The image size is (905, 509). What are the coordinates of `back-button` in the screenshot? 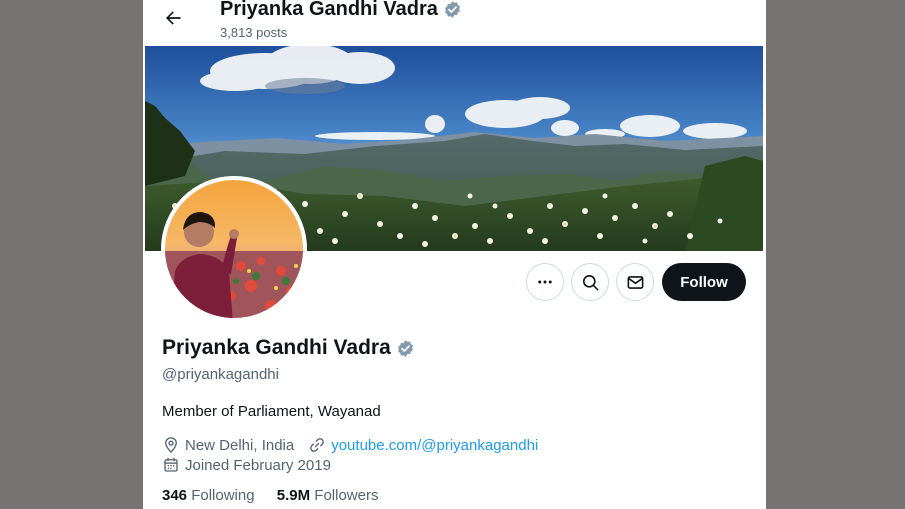 It's located at (173, 18).